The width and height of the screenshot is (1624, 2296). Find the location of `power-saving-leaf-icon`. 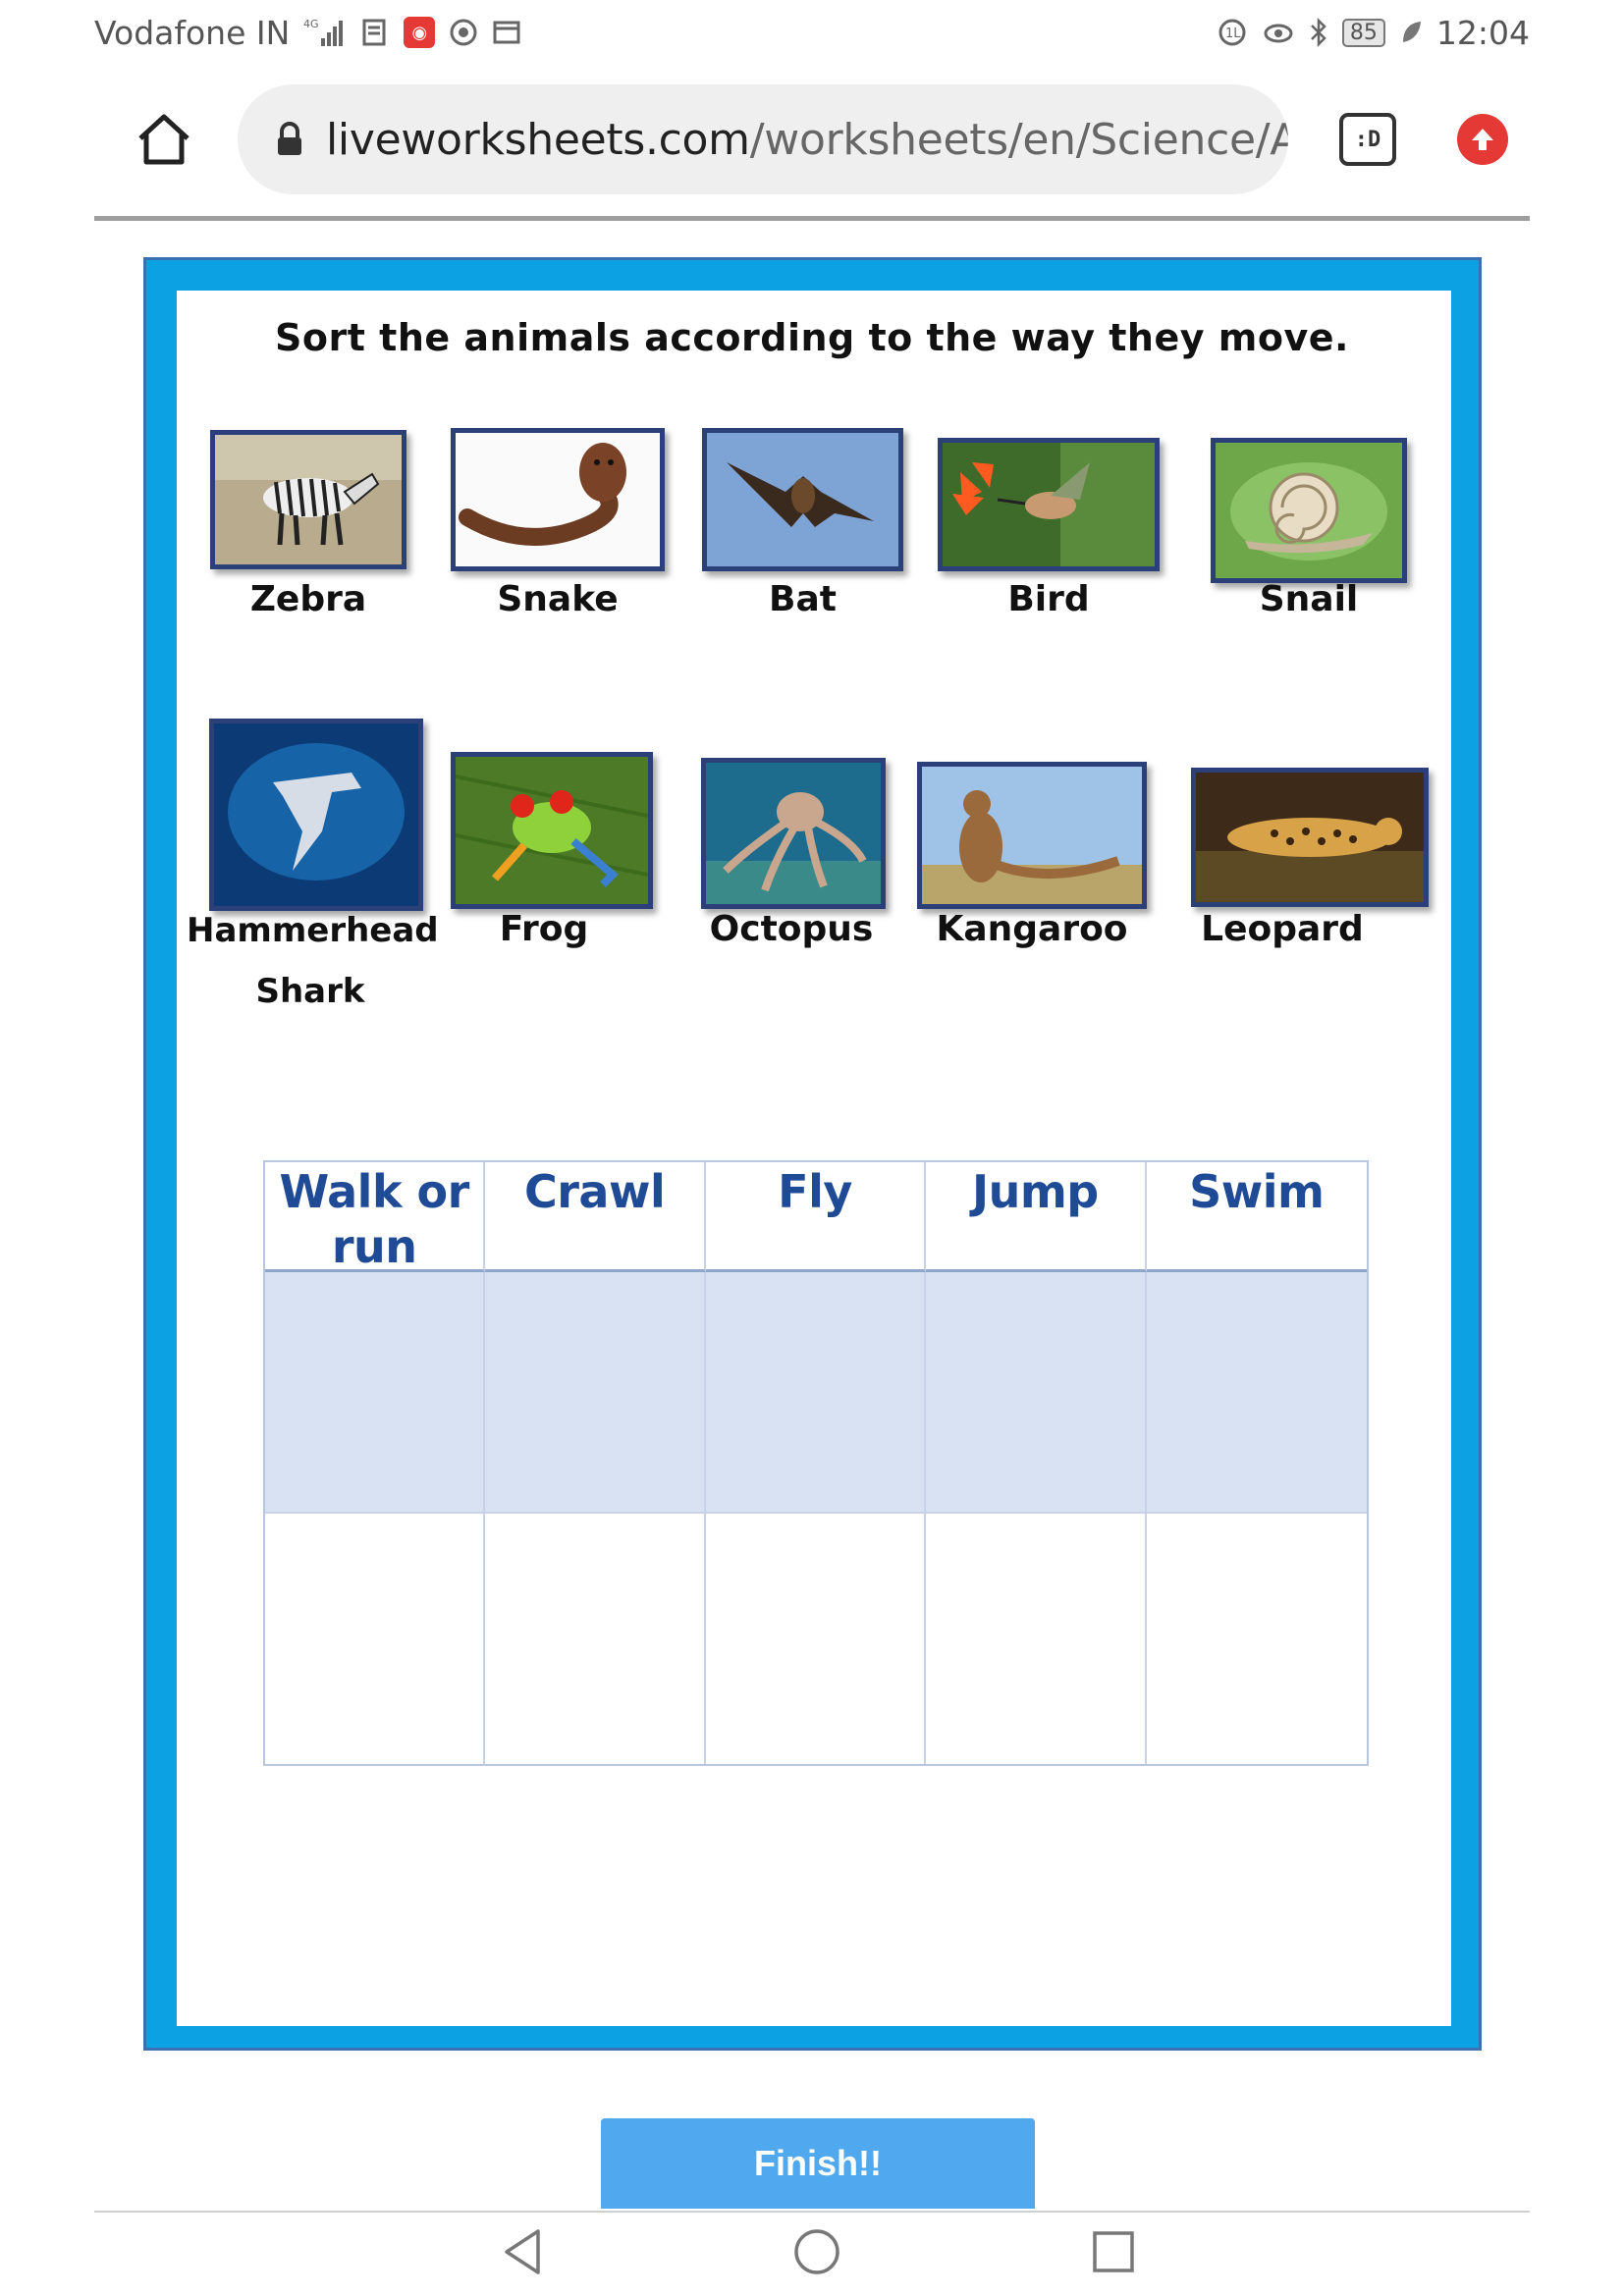

power-saving-leaf-icon is located at coordinates (1411, 32).